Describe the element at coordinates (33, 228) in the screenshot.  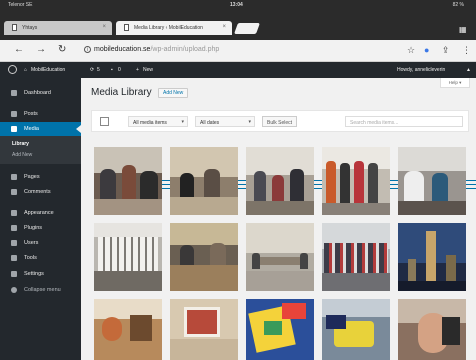
I see `sidebar-item-label: Plugins` at that location.